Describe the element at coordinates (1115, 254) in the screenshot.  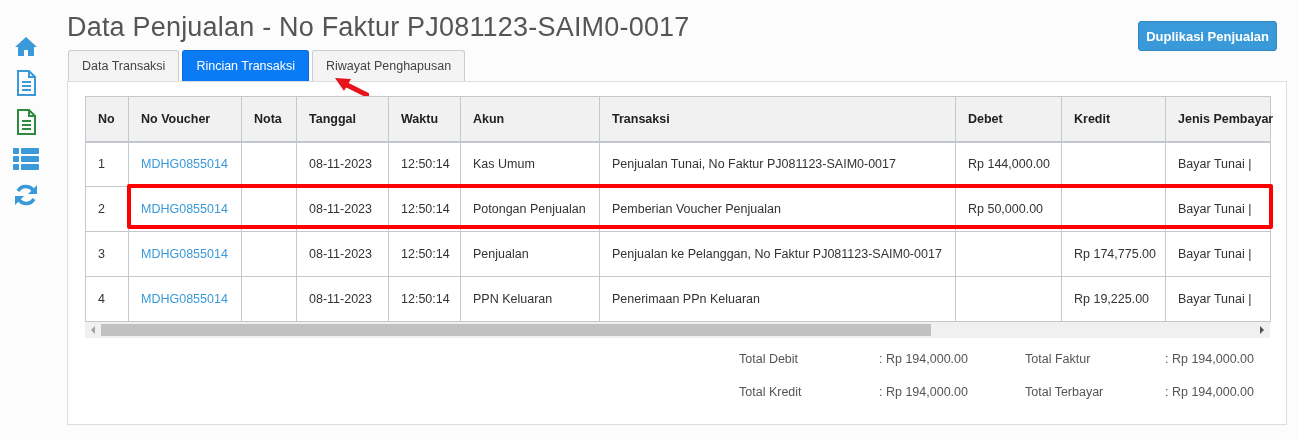
I see `table-cell: Rp 174,775.00` at that location.